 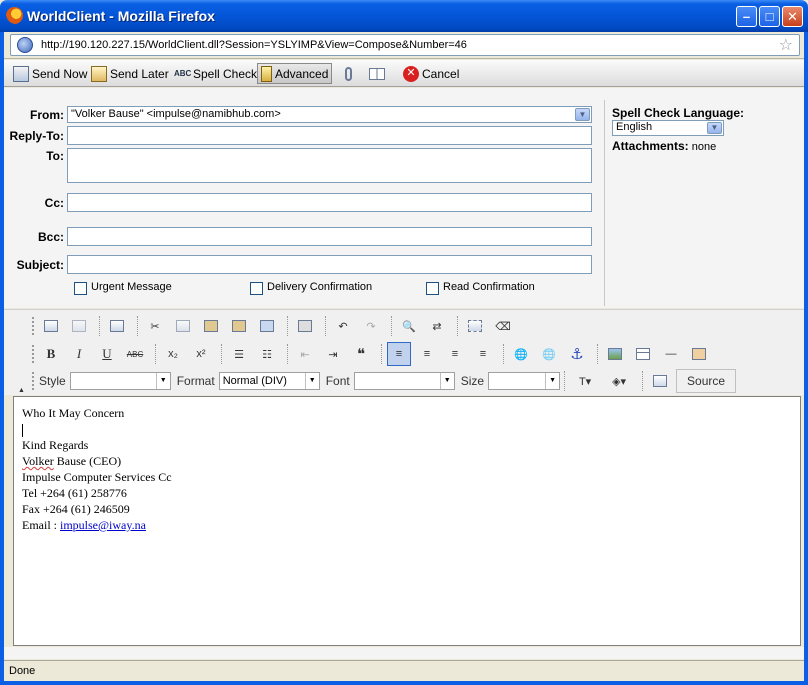 I want to click on bold-button: B, so click(x=51, y=354).